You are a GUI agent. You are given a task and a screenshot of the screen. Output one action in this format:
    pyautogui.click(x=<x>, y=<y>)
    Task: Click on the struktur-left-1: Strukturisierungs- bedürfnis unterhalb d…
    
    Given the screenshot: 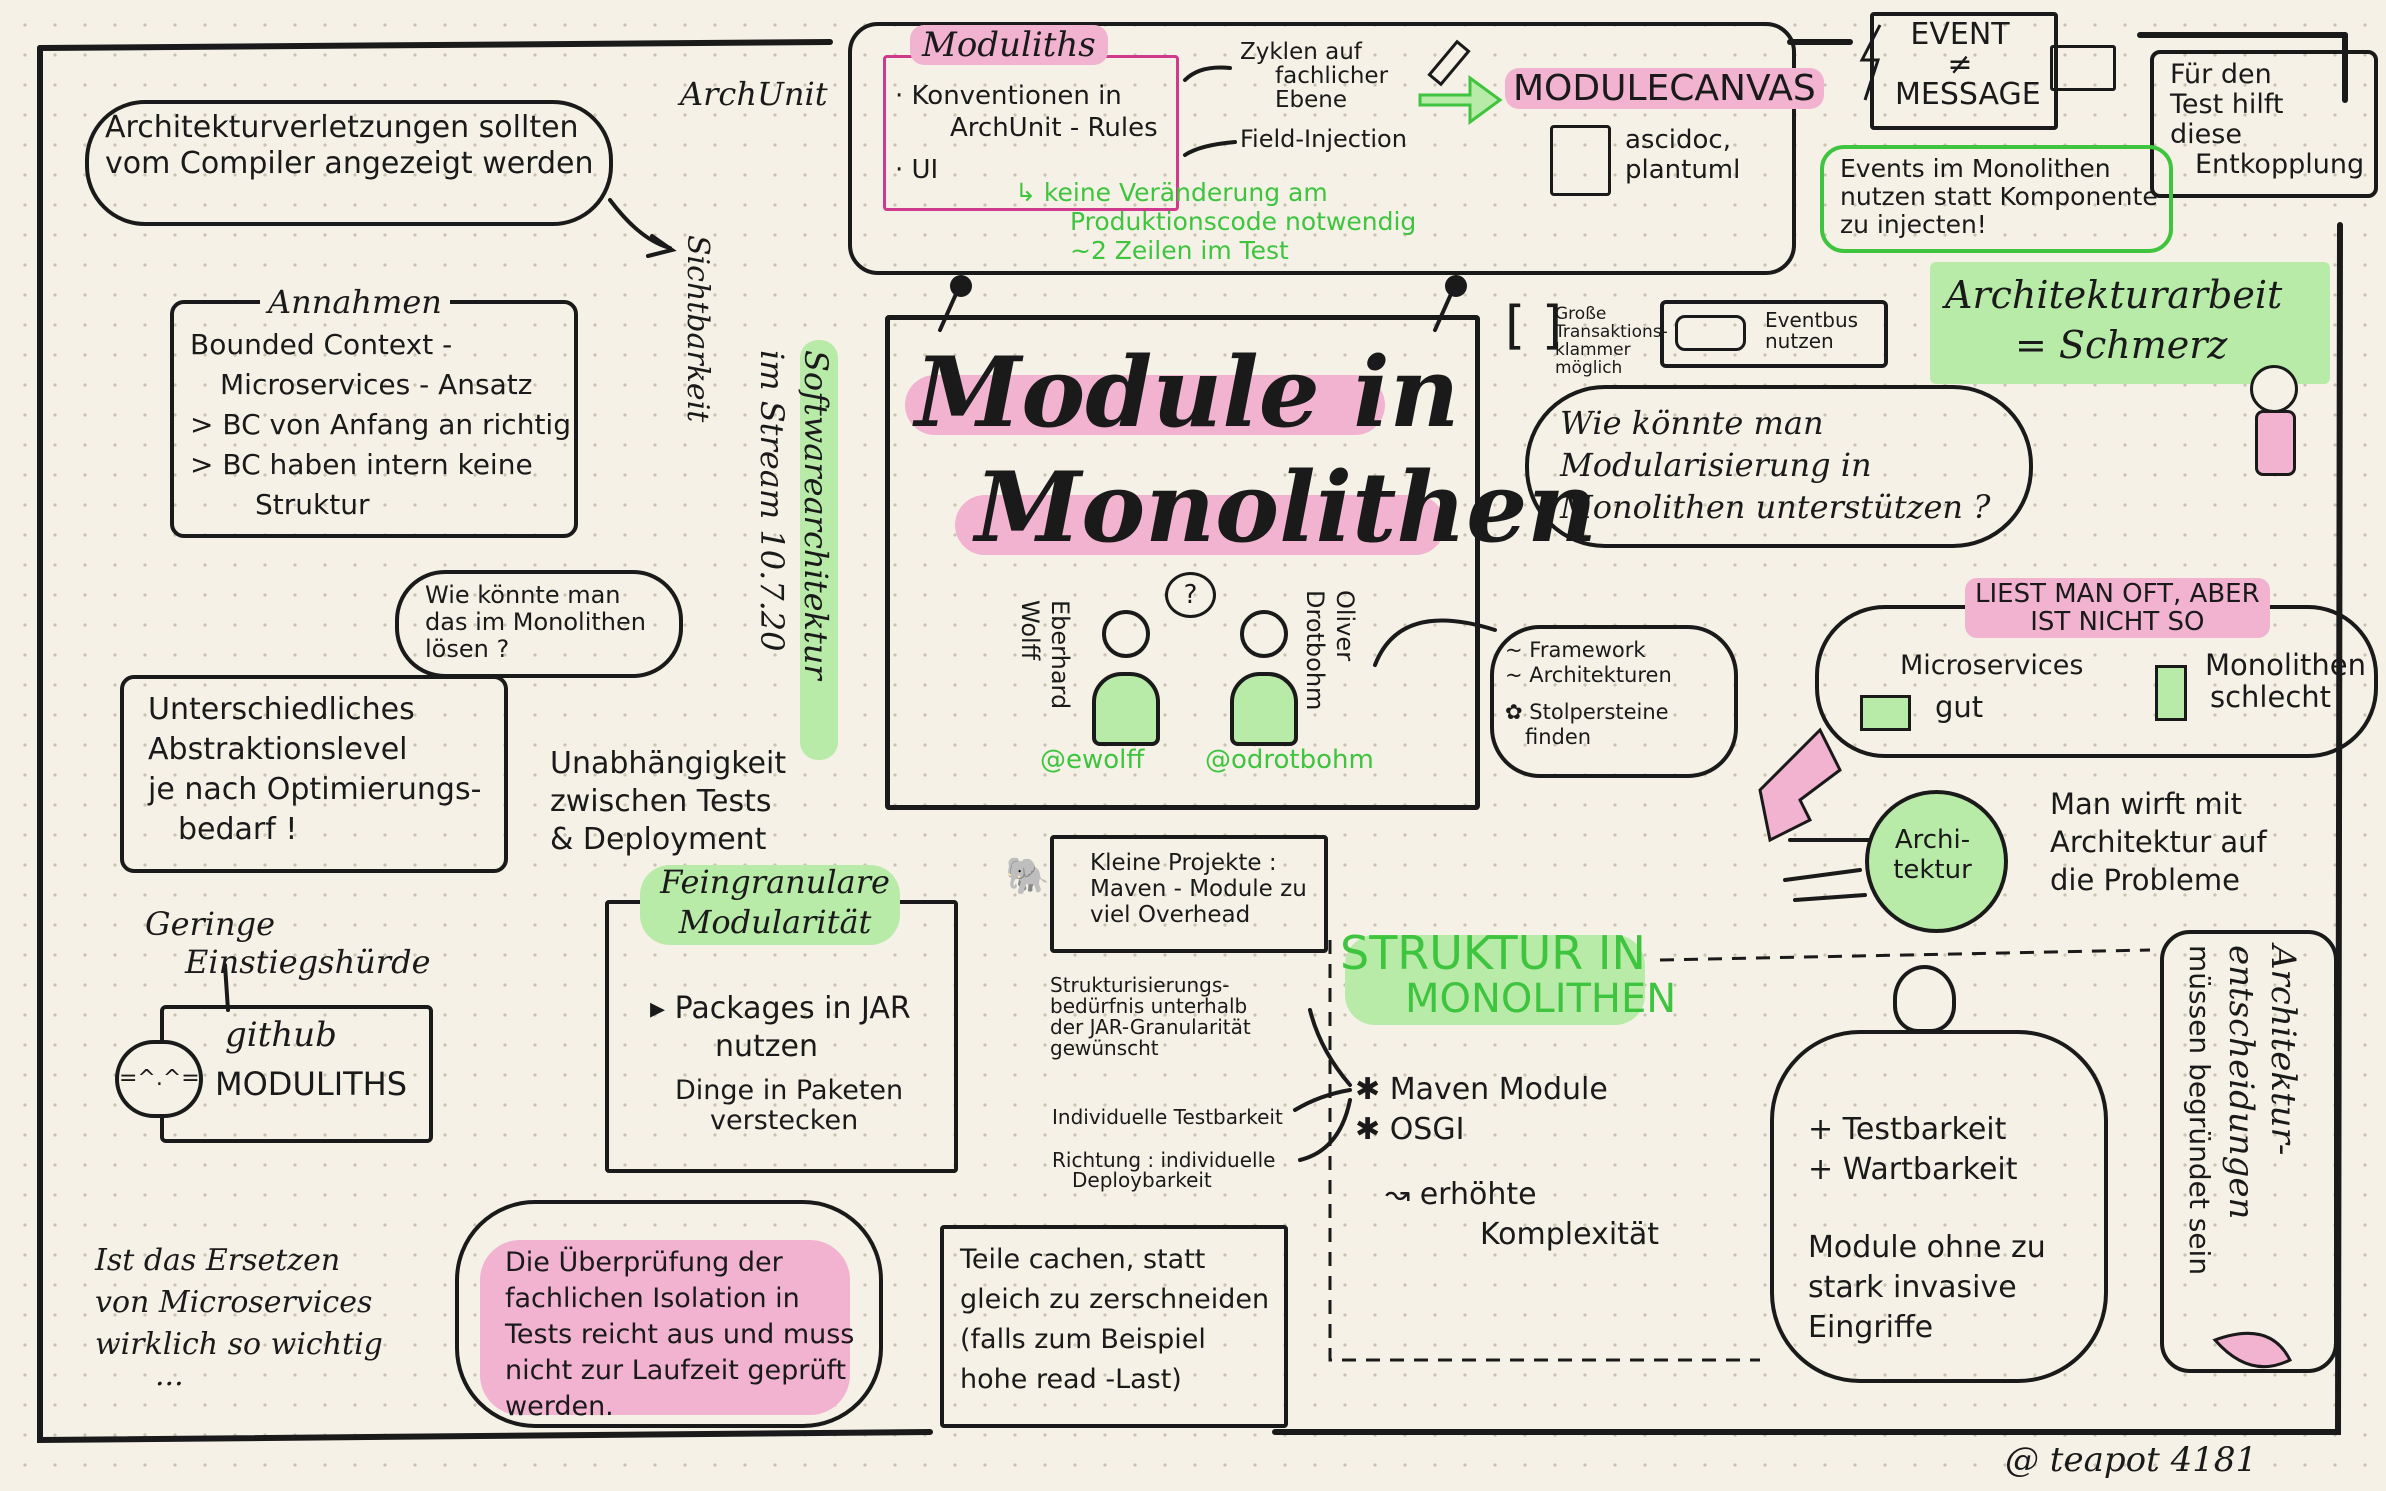 What is the action you would take?
    pyautogui.click(x=1150, y=1017)
    